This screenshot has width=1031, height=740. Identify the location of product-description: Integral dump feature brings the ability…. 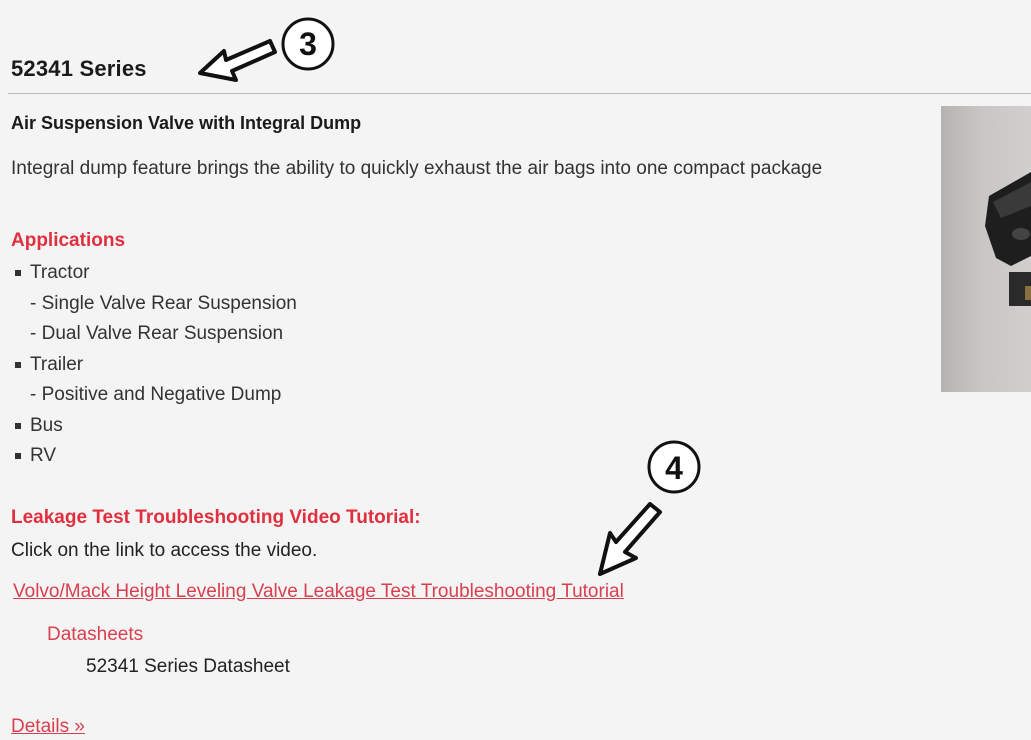
(417, 168).